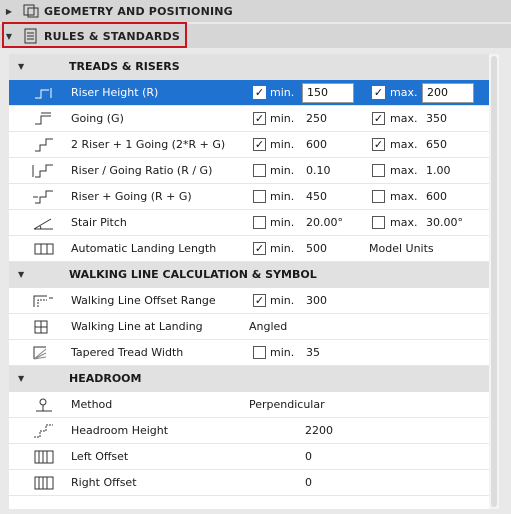 The width and height of the screenshot is (511, 514). What do you see at coordinates (31, 11) in the screenshot?
I see `geometry-icon` at bounding box center [31, 11].